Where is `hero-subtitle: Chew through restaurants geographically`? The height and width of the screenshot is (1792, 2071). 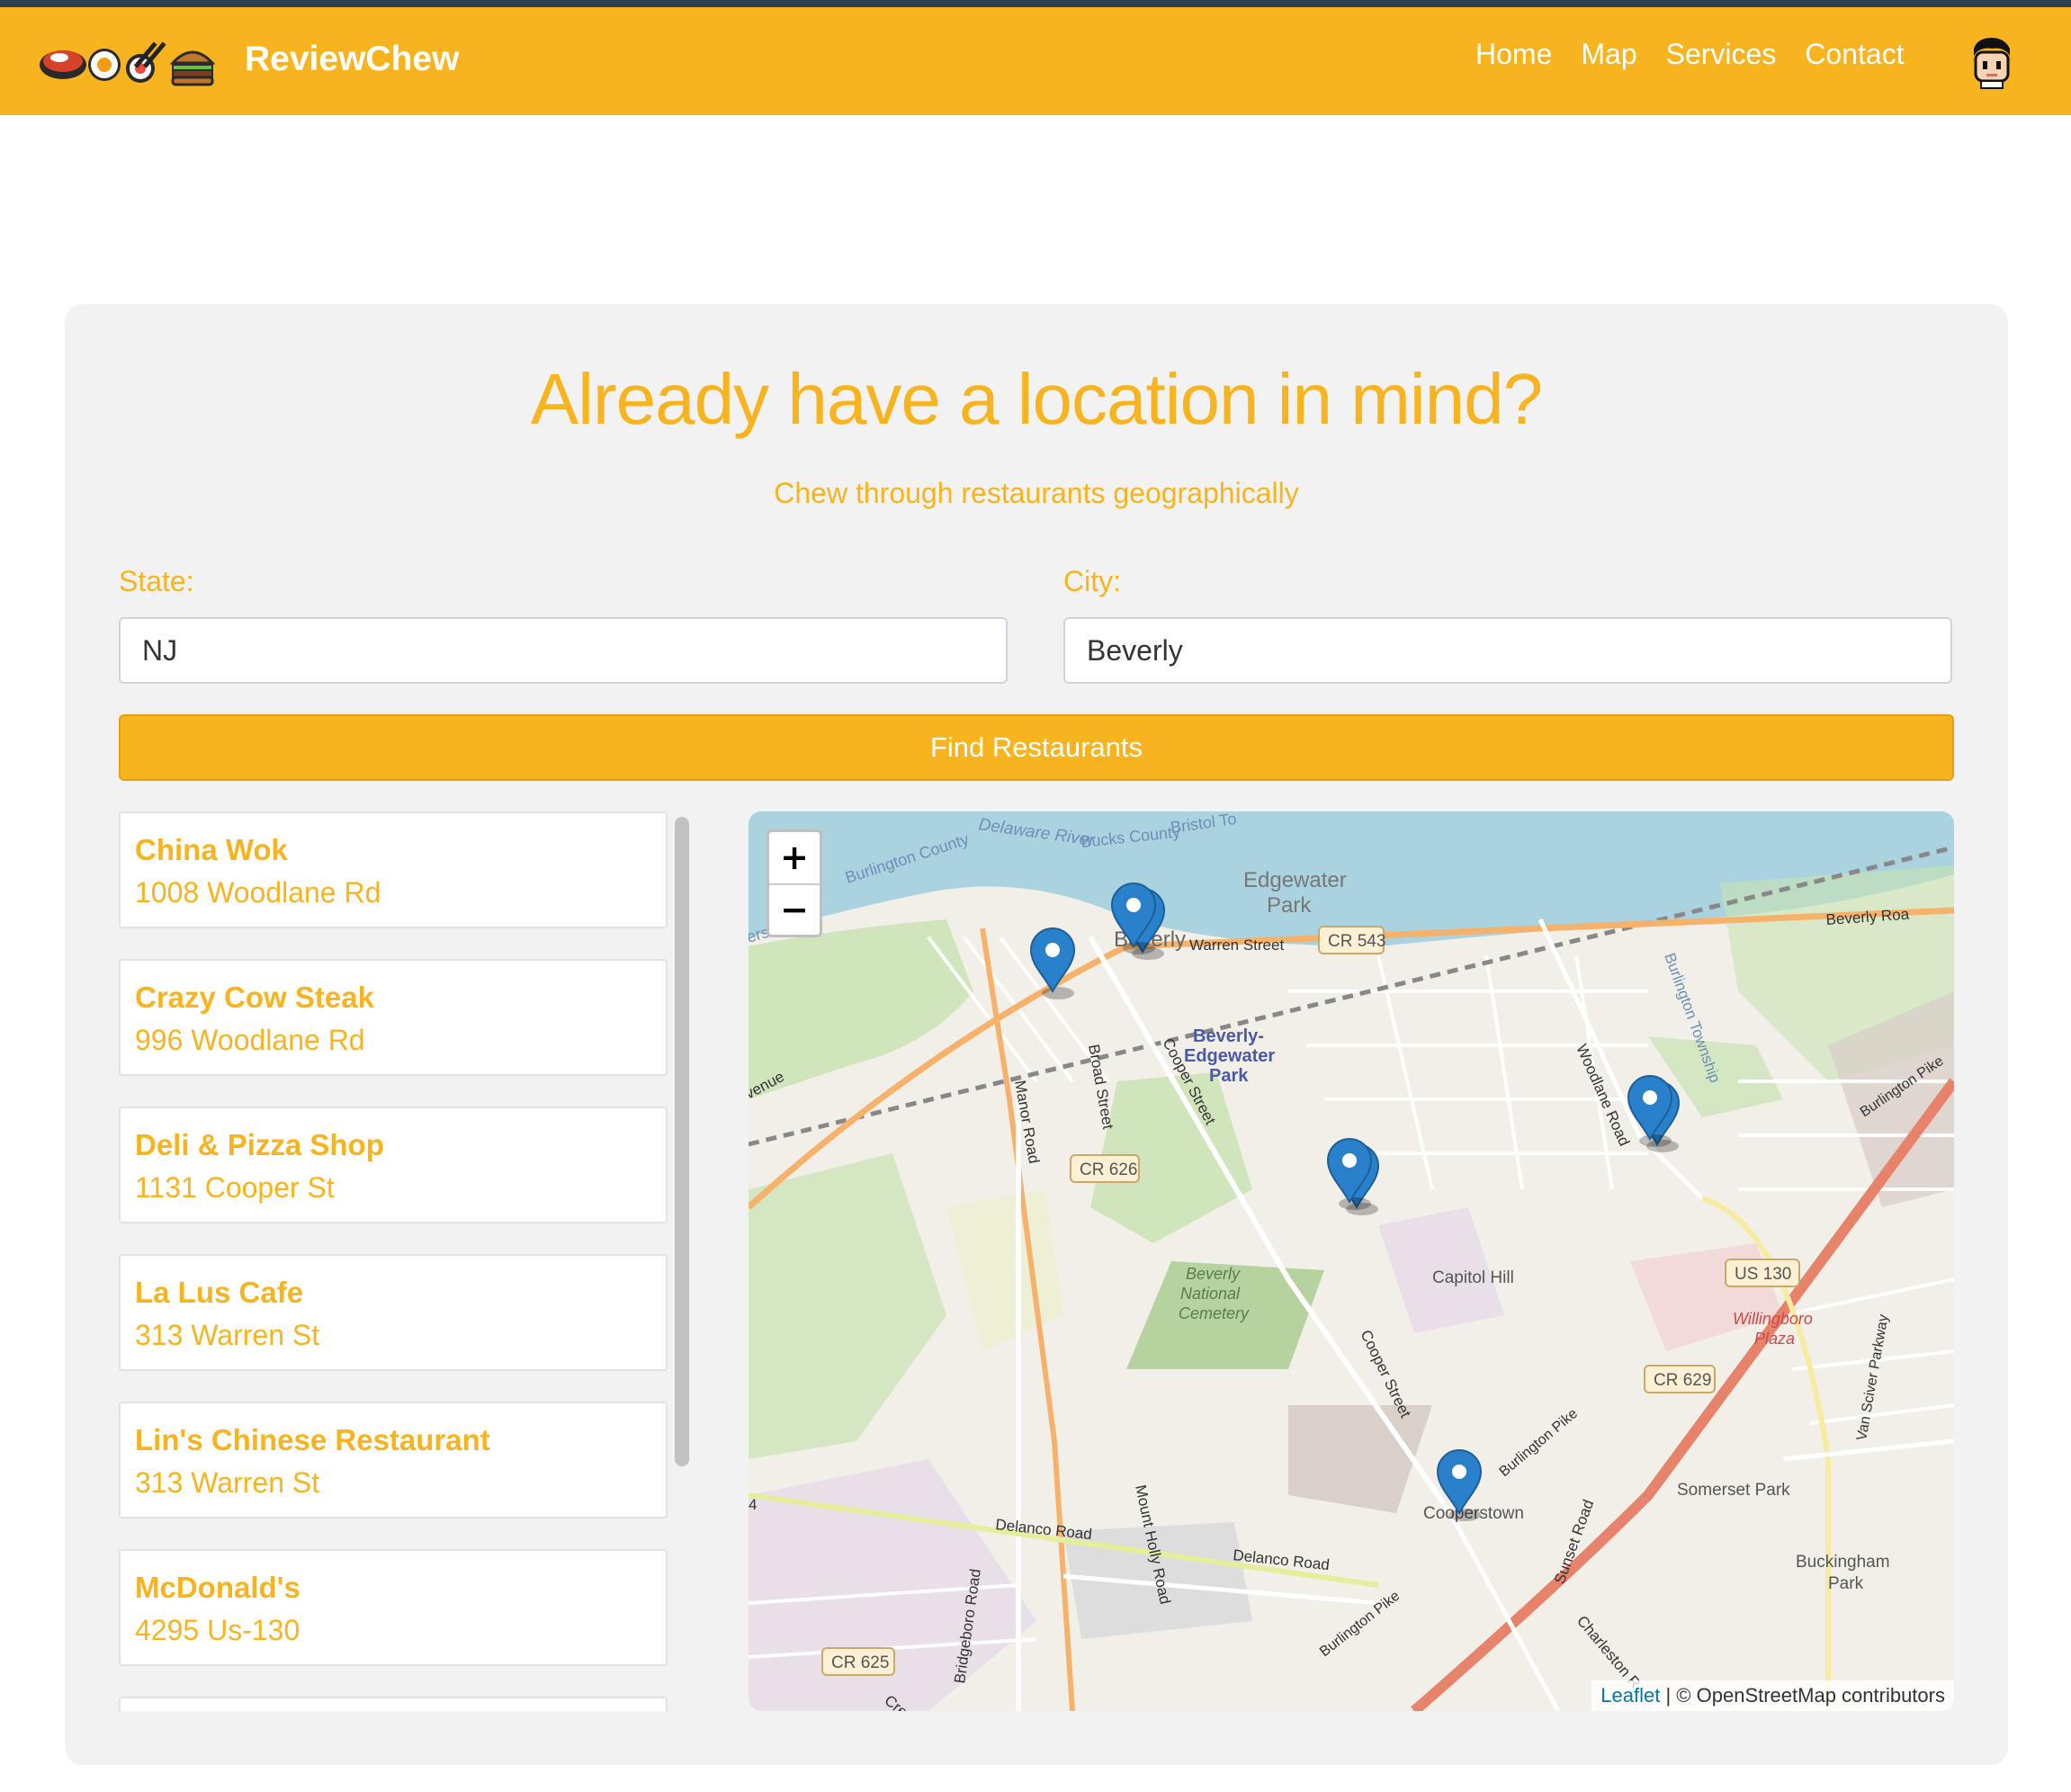 hero-subtitle: Chew through restaurants geographically is located at coordinates (1036, 493).